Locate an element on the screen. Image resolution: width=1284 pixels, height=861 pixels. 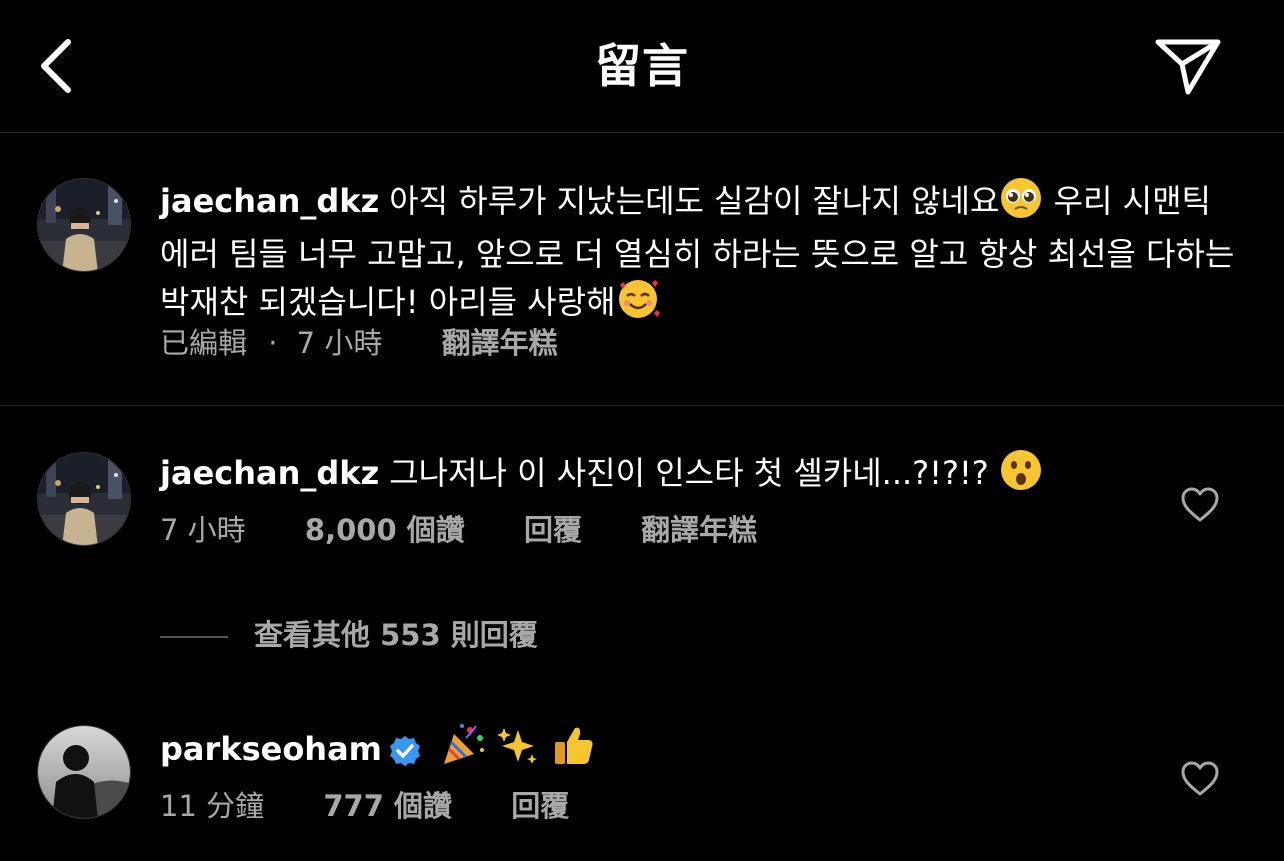
comment-text: jaechan_dkz 그나저나 이 사진이 인스타 첫 셀카네...?!?!? is located at coordinates (660, 476).